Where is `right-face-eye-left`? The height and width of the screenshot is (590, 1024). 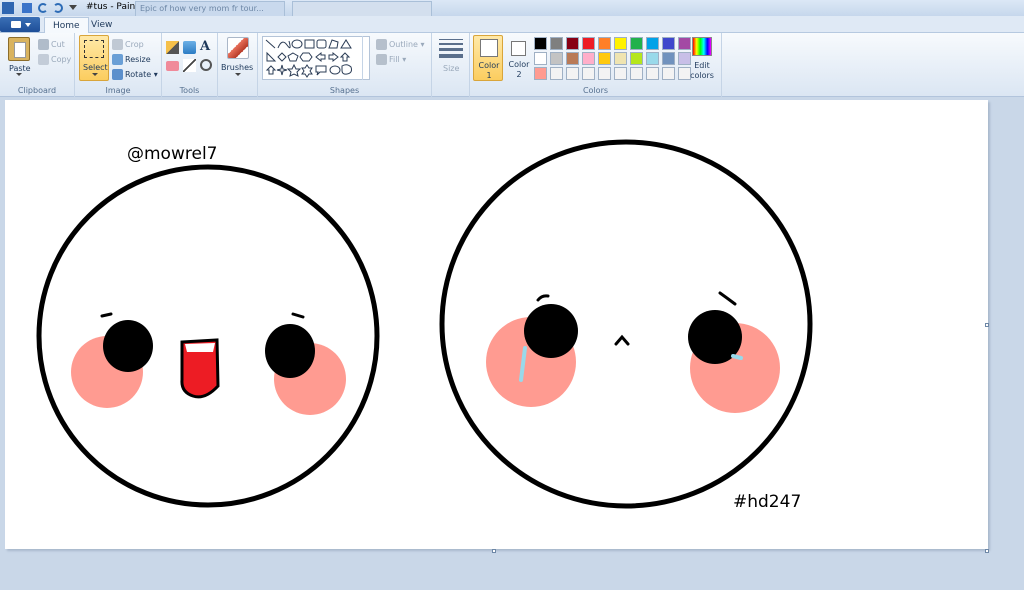 right-face-eye-left is located at coordinates (551, 331).